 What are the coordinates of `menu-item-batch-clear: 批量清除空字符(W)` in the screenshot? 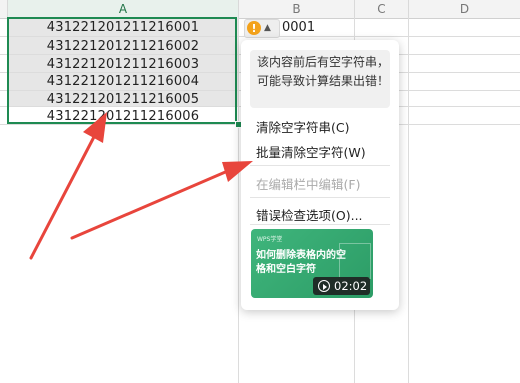 It's located at (311, 151).